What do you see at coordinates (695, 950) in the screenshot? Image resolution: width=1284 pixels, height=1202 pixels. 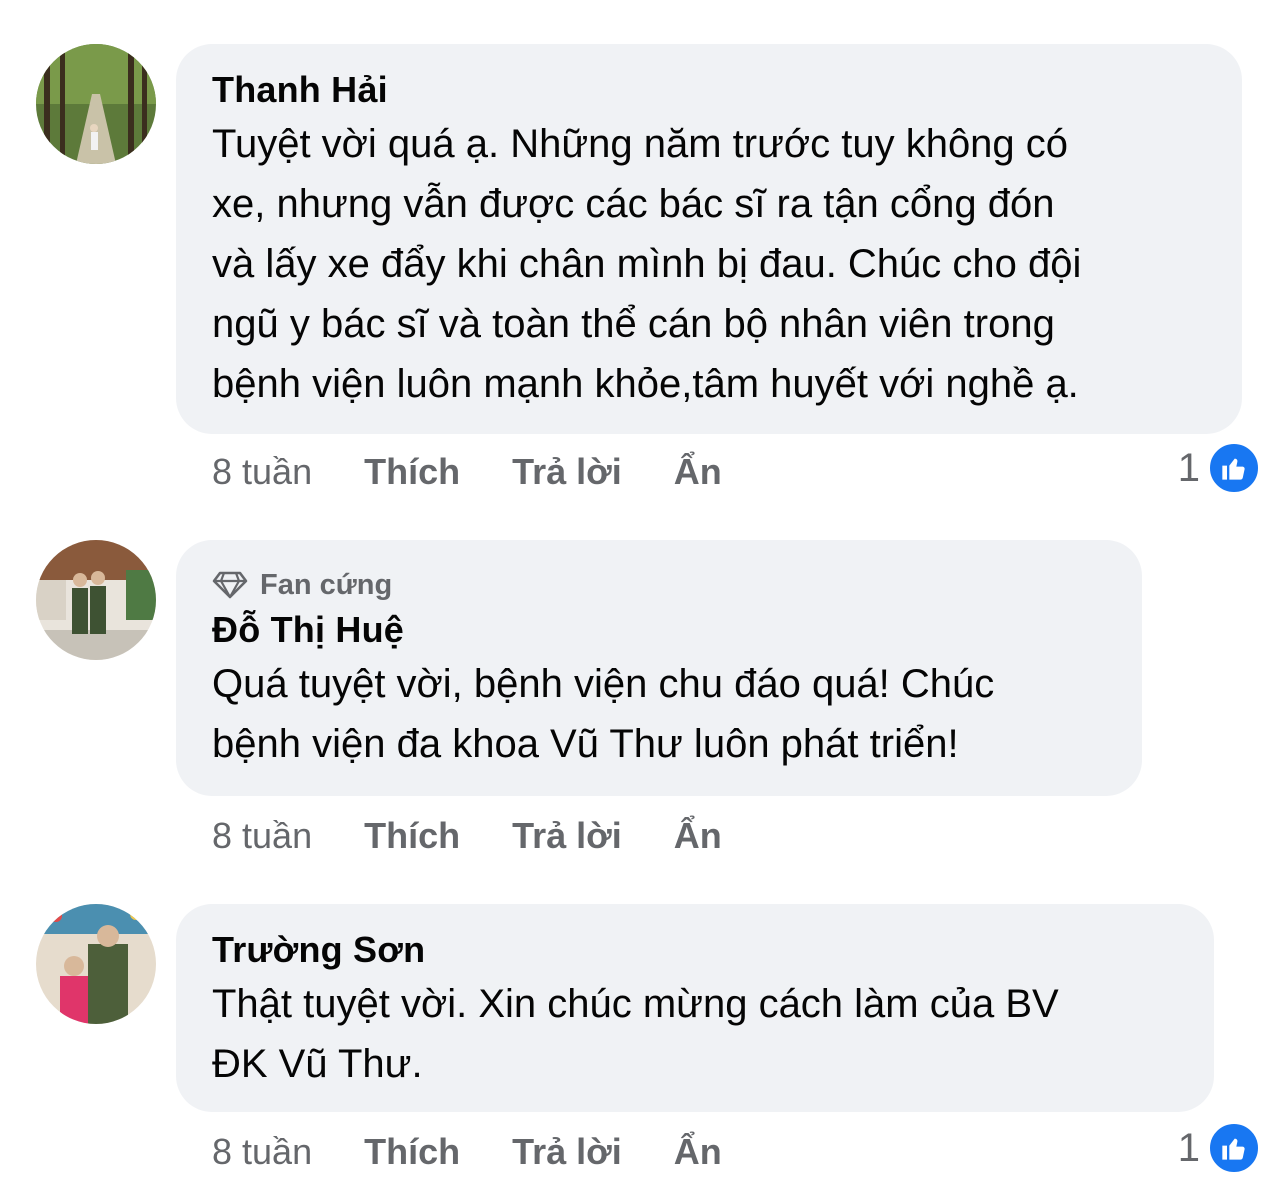 I see `comment-author: Trường Sơn` at bounding box center [695, 950].